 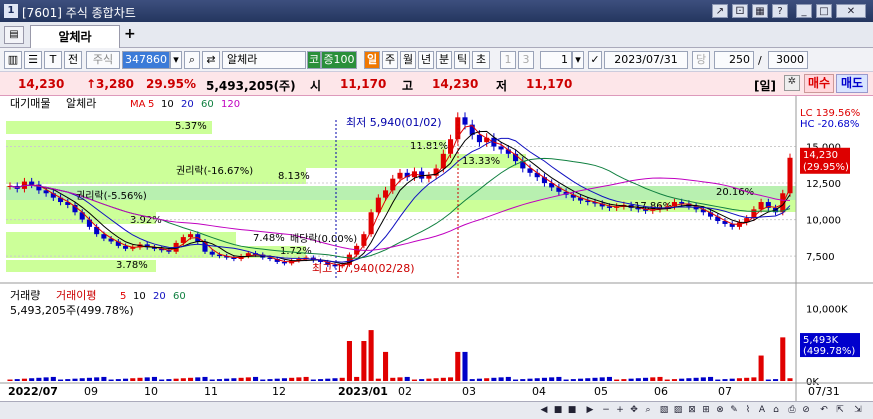 What do you see at coordinates (544, 410) in the screenshot?
I see `scroll-left-icon: ◀` at bounding box center [544, 410].